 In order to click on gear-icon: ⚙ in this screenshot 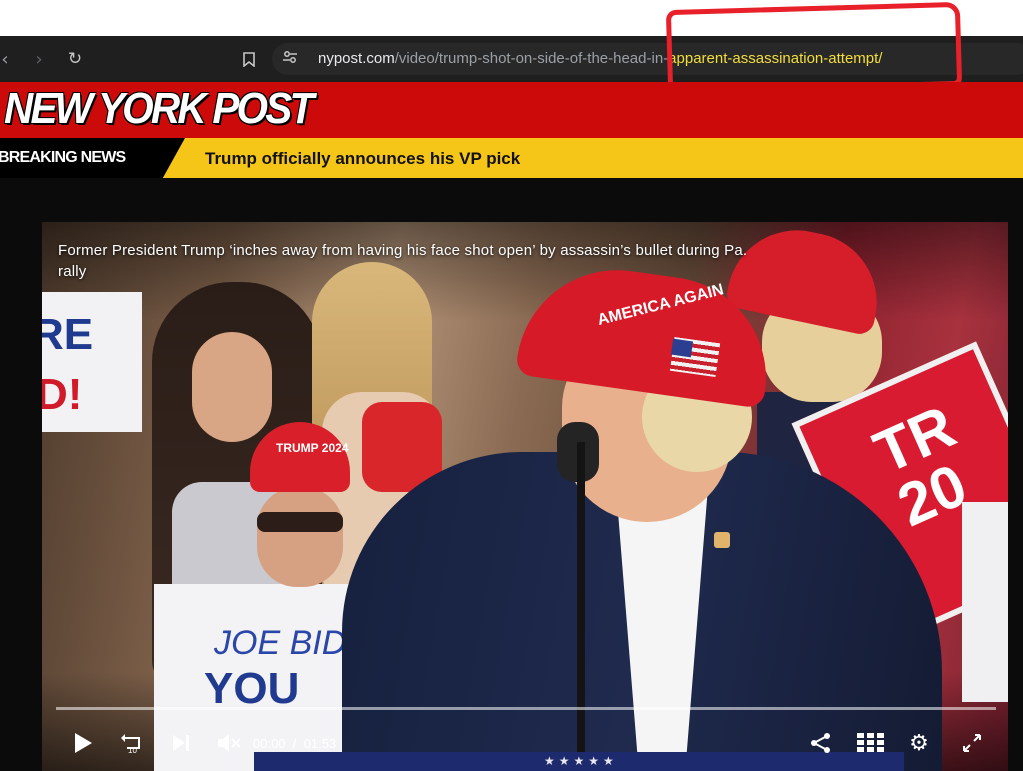, I will do `click(919, 743)`.